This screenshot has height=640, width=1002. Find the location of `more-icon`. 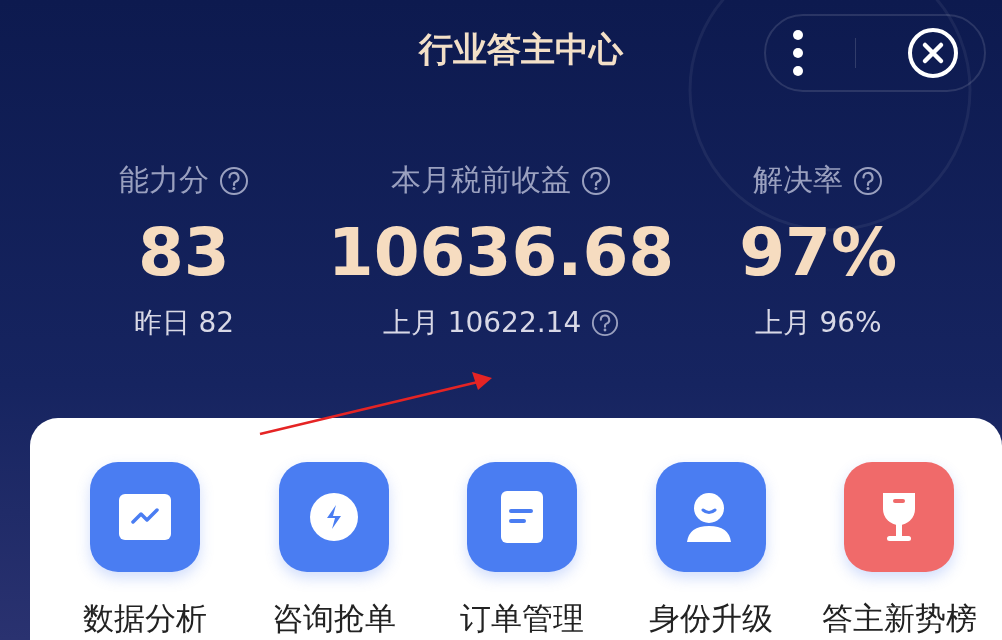

more-icon is located at coordinates (797, 53).